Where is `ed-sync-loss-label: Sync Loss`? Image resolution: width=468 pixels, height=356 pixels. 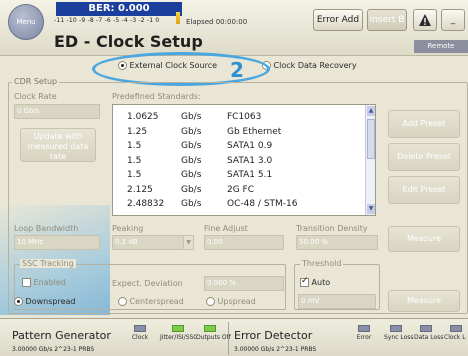 ed-sync-loss-label: Sync Loss is located at coordinates (399, 337).